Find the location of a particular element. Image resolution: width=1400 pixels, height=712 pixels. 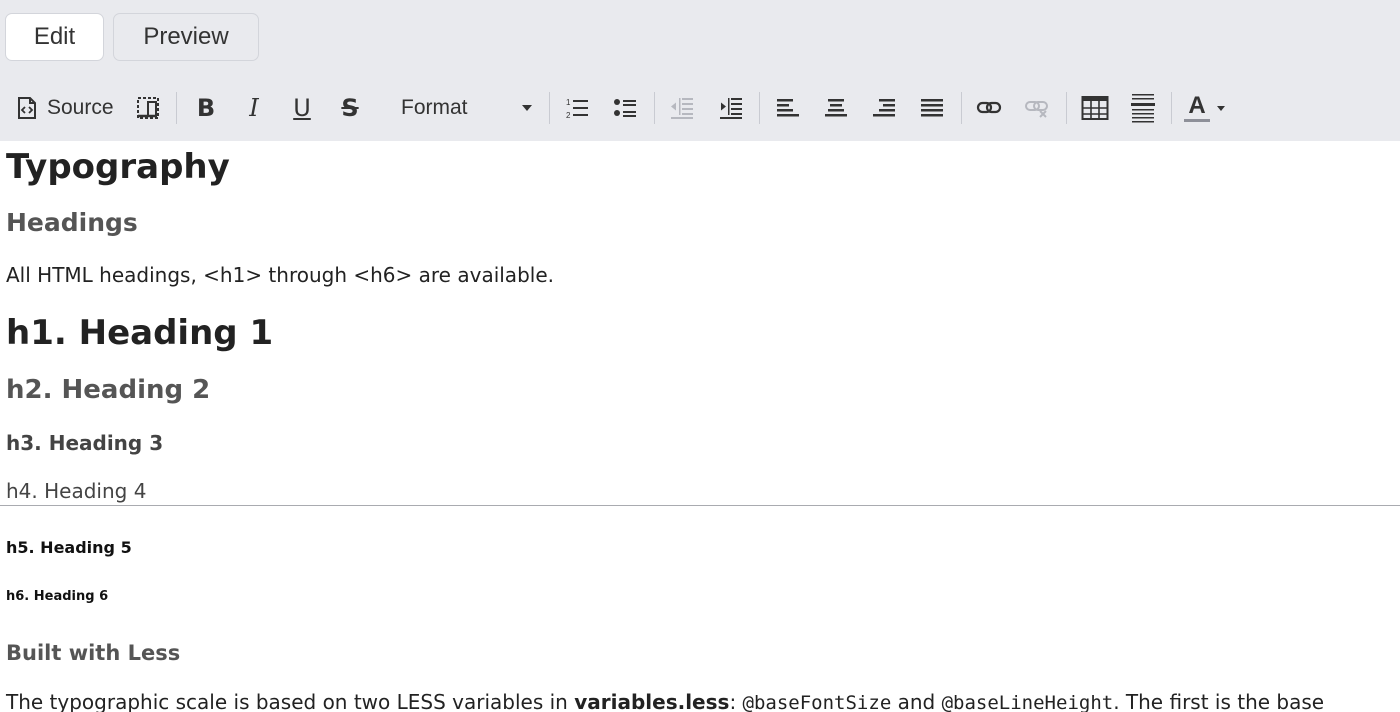

italic-button: I is located at coordinates (254, 108).